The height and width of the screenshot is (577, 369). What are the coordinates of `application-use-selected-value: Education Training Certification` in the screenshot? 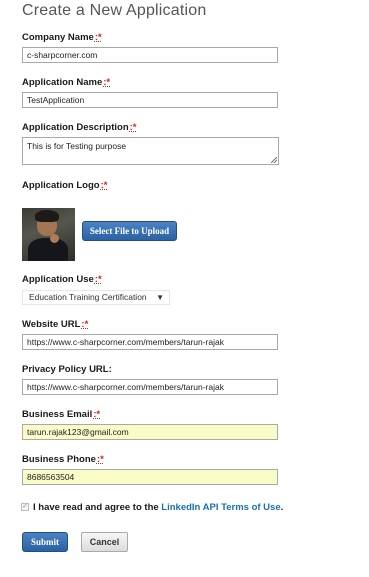 It's located at (88, 297).